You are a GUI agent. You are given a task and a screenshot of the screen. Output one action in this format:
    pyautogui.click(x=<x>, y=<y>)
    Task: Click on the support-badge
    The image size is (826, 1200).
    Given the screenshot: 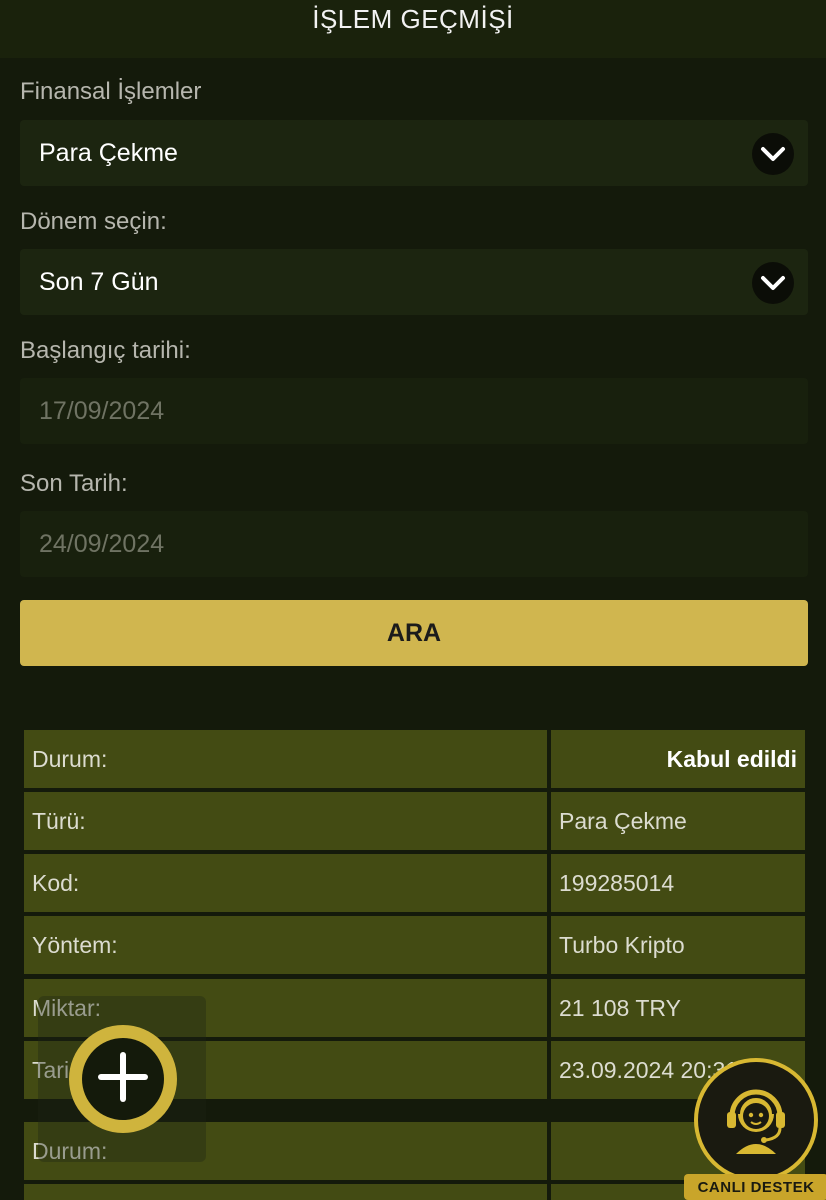 What is the action you would take?
    pyautogui.click(x=756, y=1120)
    